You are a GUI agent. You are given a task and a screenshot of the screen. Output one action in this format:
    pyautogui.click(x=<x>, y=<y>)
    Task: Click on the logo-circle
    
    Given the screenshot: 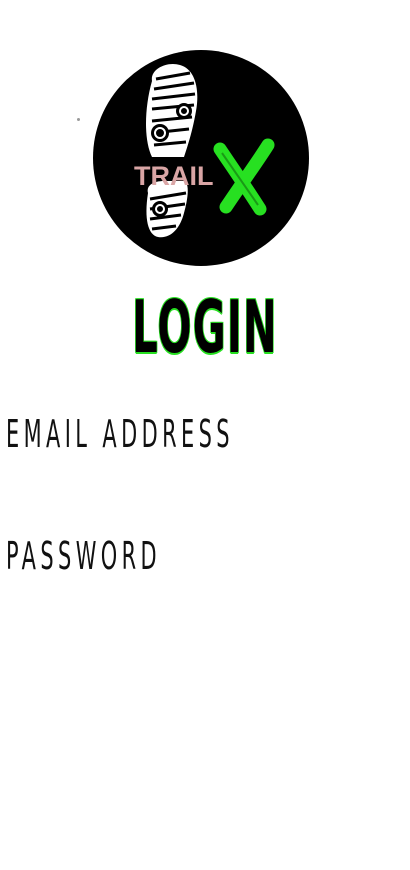 What is the action you would take?
    pyautogui.click(x=201, y=158)
    